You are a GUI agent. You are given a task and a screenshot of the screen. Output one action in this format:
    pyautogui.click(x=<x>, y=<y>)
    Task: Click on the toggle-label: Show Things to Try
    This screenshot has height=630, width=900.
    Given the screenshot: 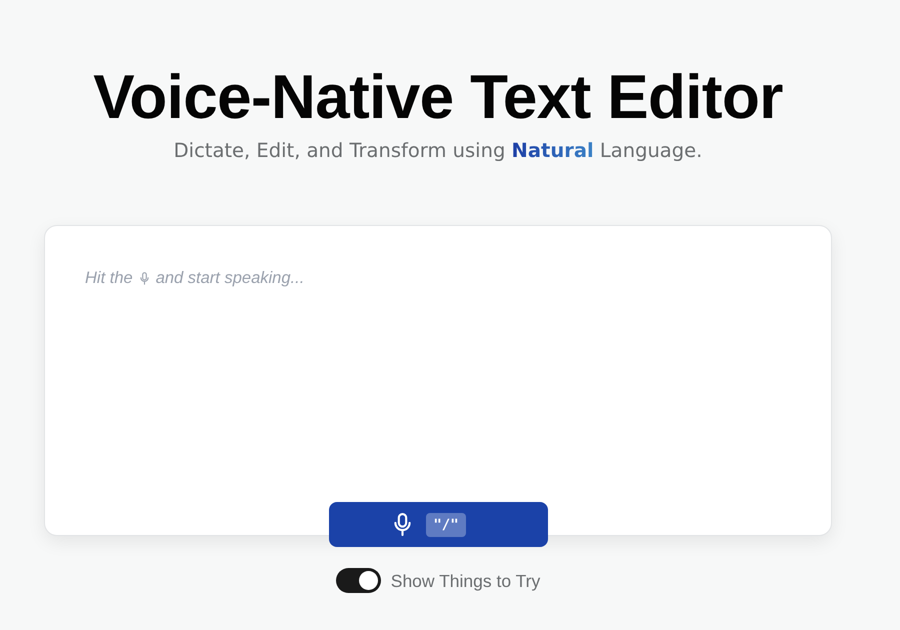 What is the action you would take?
    pyautogui.click(x=465, y=581)
    